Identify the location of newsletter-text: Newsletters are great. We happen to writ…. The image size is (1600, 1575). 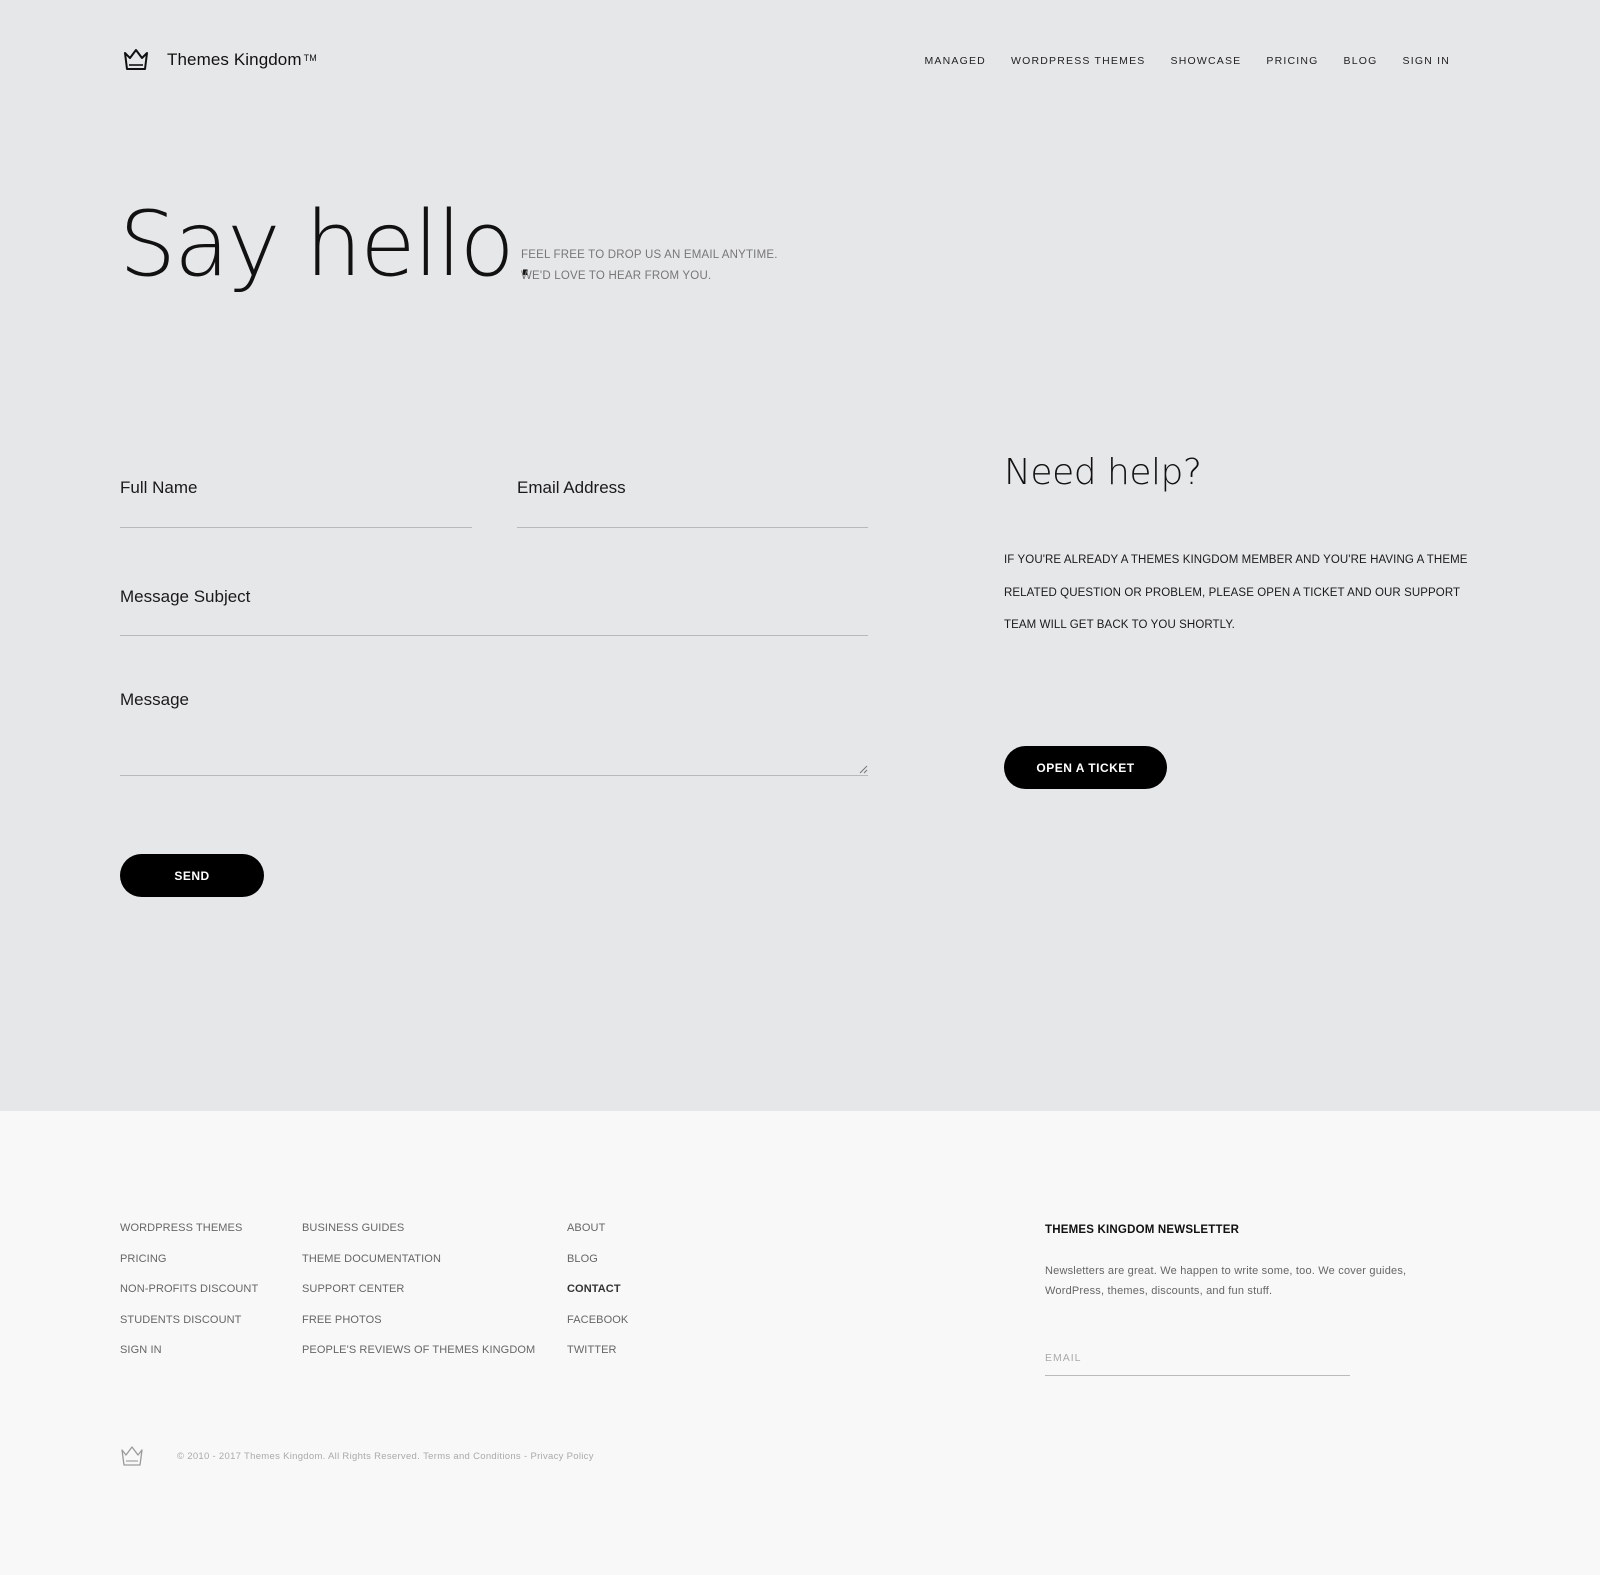
(1226, 1281).